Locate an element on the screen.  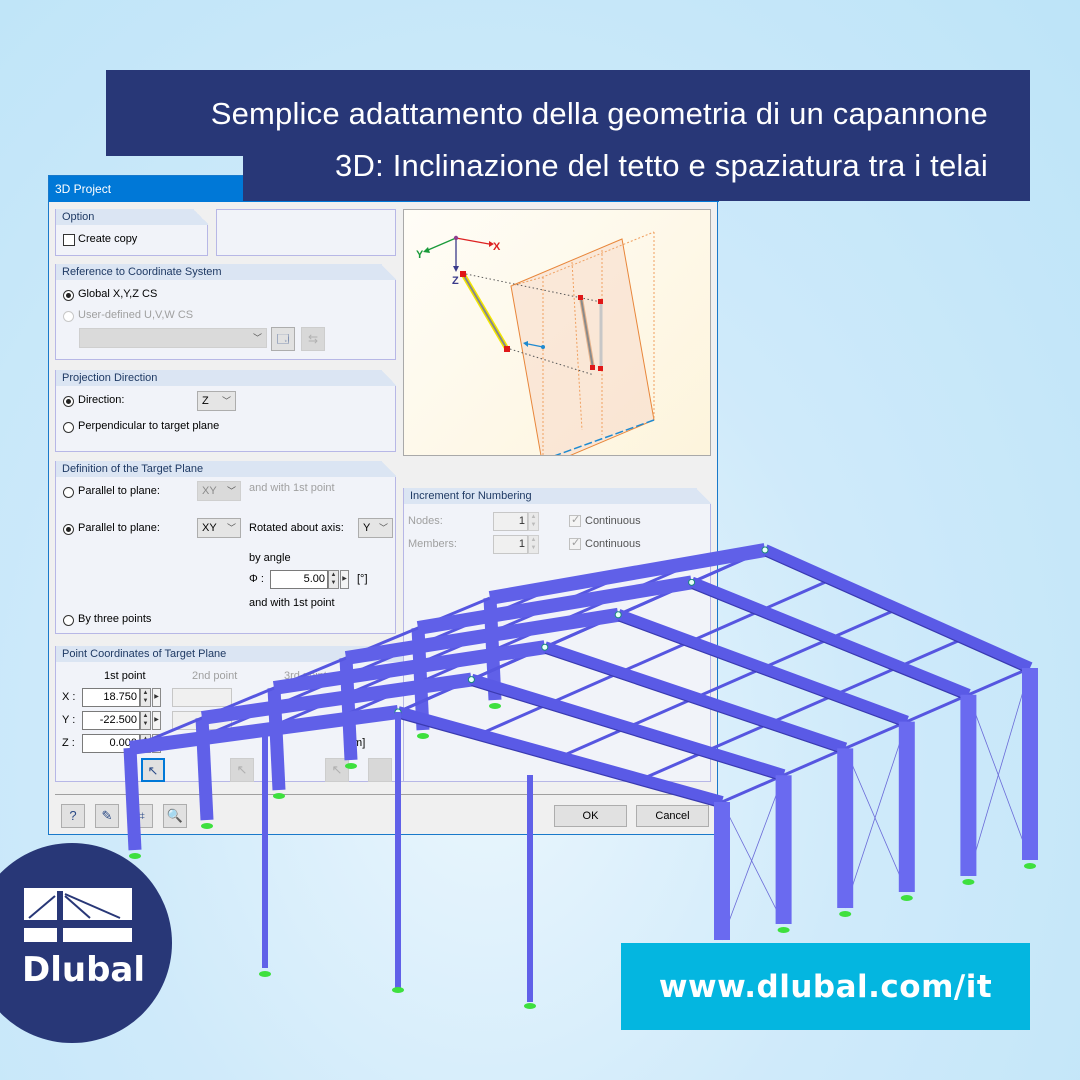
ok-button: OK is located at coordinates (590, 816).